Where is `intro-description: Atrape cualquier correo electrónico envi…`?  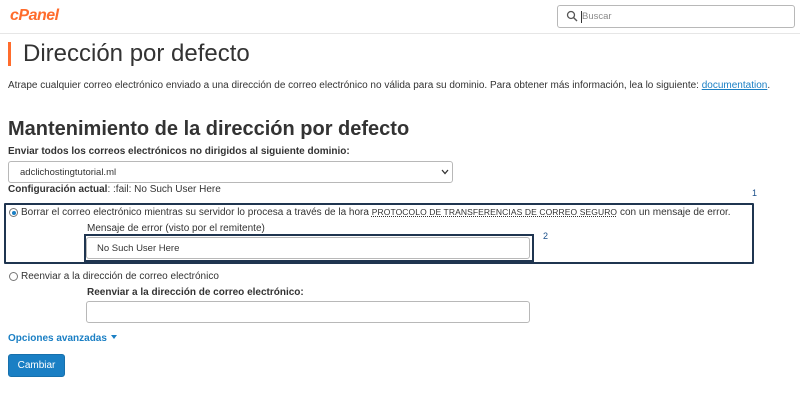
intro-description: Atrape cualquier correo electrónico envi… is located at coordinates (353, 85).